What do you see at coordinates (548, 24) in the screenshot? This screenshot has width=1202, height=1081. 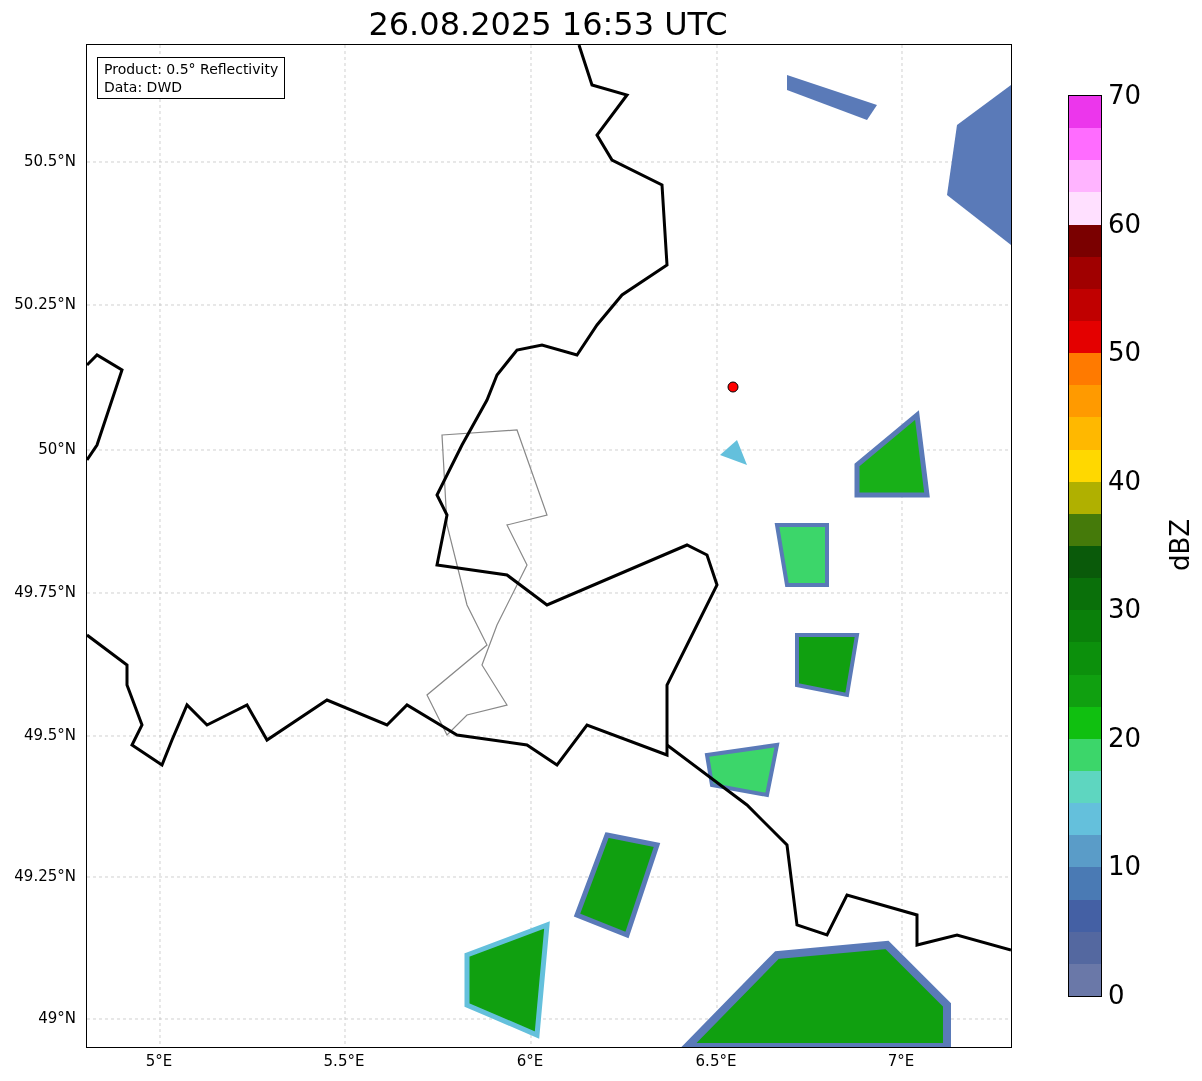 I see `chart-title: 26.08.2025 16:53 UTC` at bounding box center [548, 24].